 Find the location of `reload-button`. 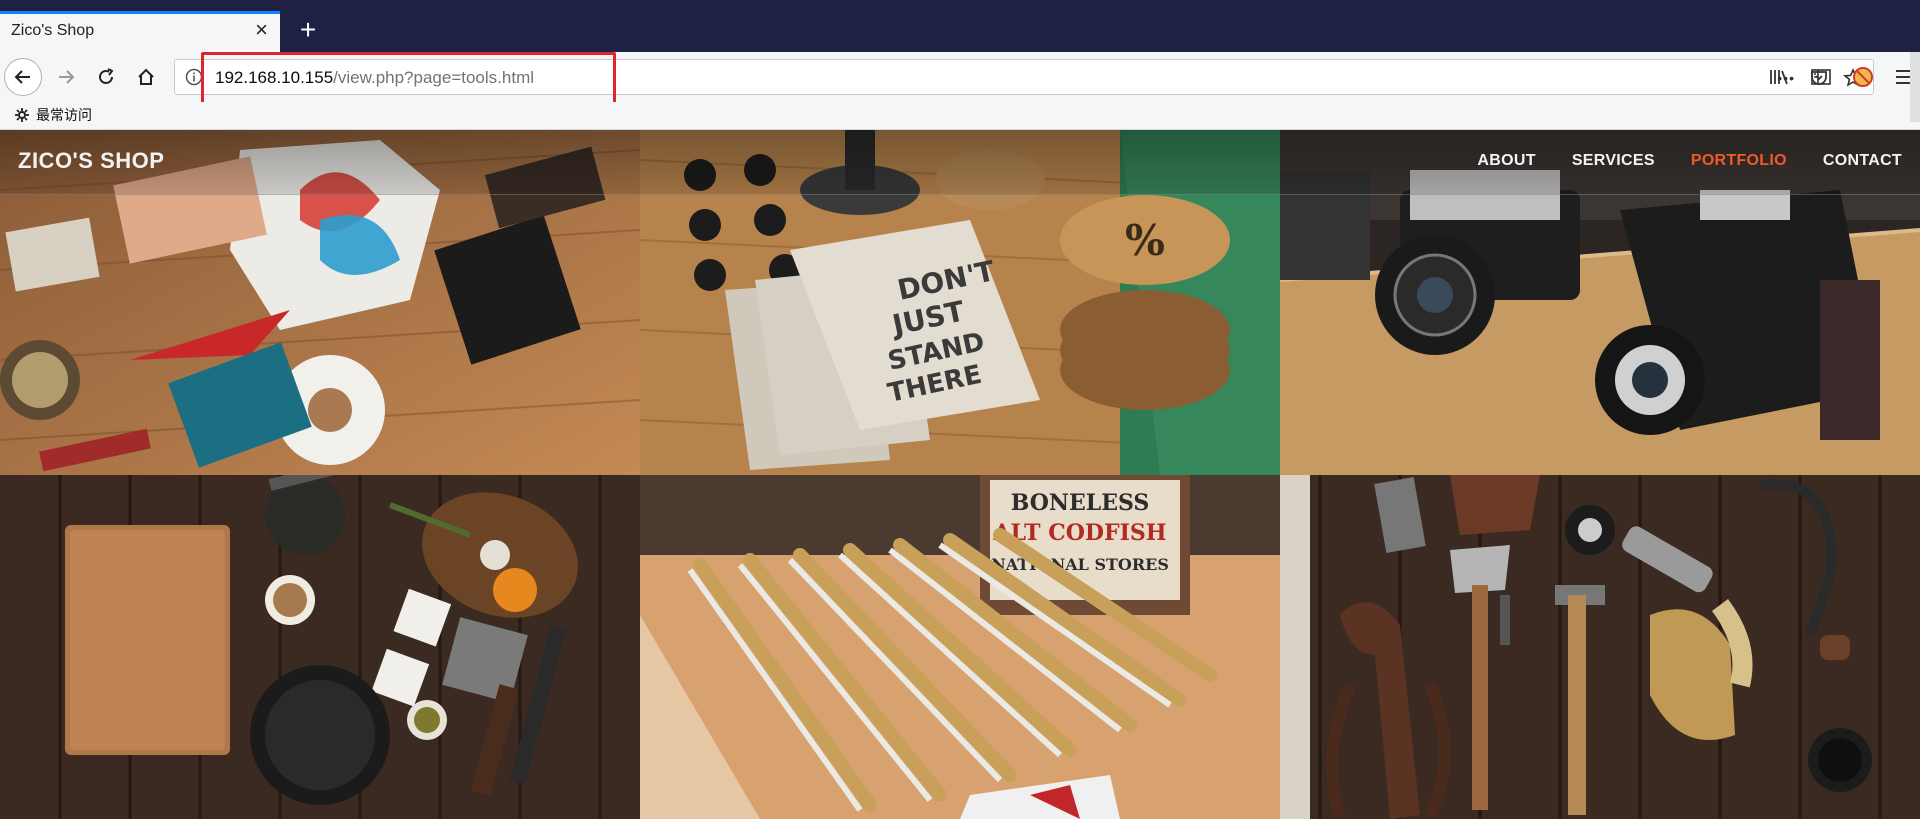

reload-button is located at coordinates (106, 77).